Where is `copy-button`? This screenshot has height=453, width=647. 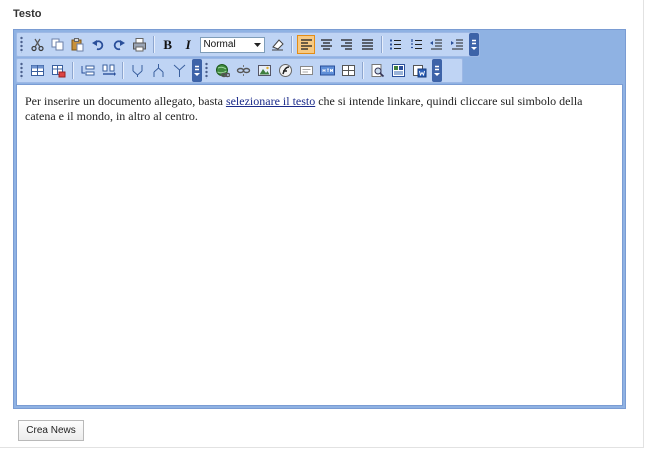 copy-button is located at coordinates (57, 44).